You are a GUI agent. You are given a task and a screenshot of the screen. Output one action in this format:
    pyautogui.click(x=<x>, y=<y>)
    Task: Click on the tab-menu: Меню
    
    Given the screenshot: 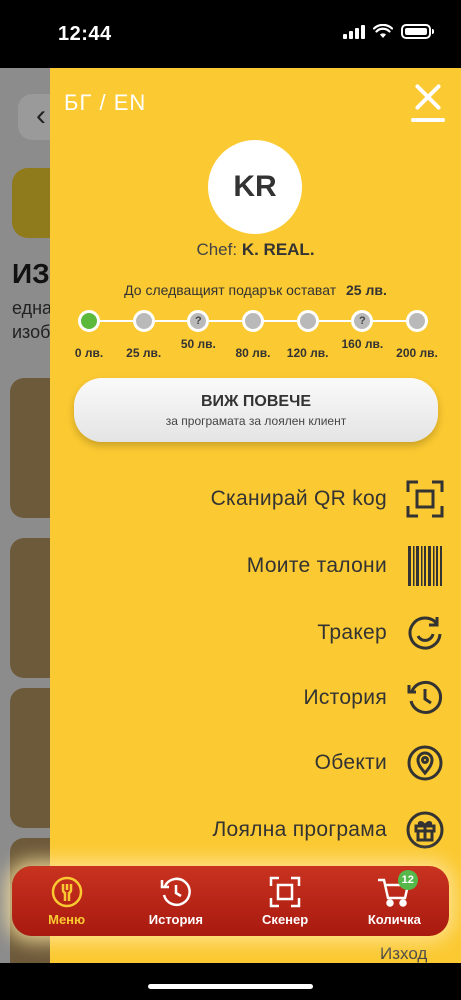 What is the action you would take?
    pyautogui.click(x=66, y=901)
    